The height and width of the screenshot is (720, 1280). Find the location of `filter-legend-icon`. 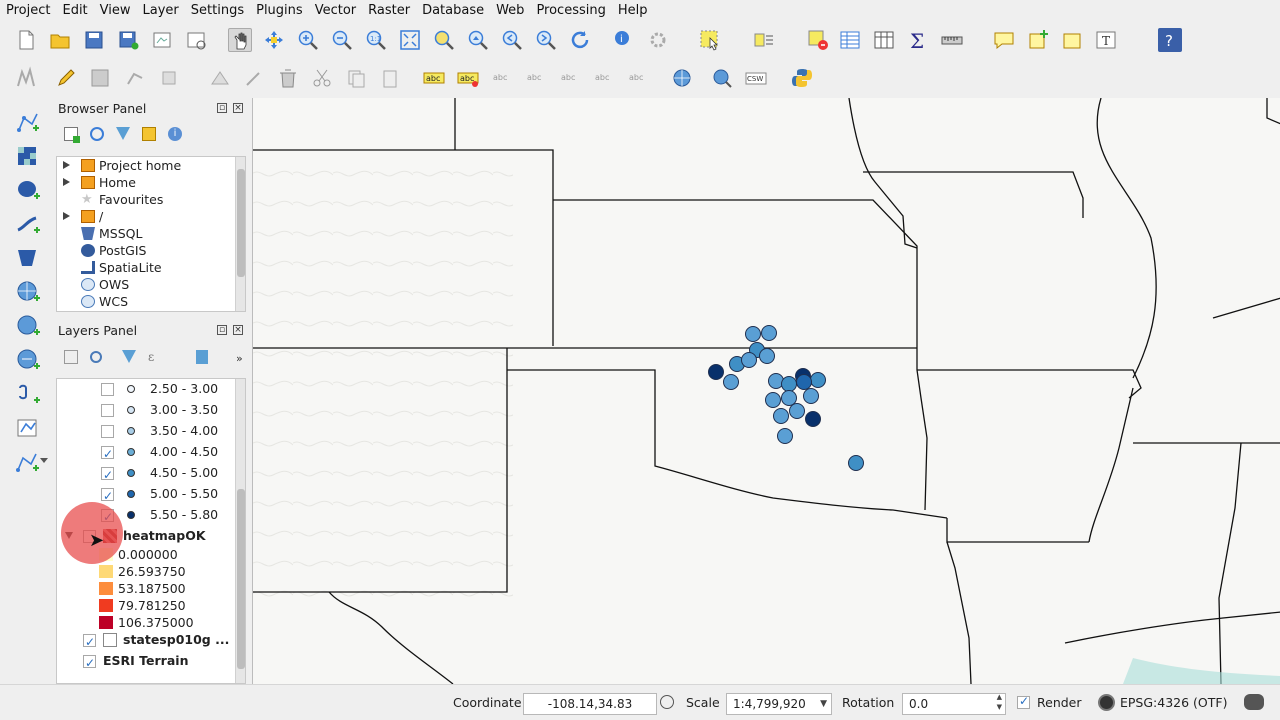

filter-legend-icon is located at coordinates (129, 356).